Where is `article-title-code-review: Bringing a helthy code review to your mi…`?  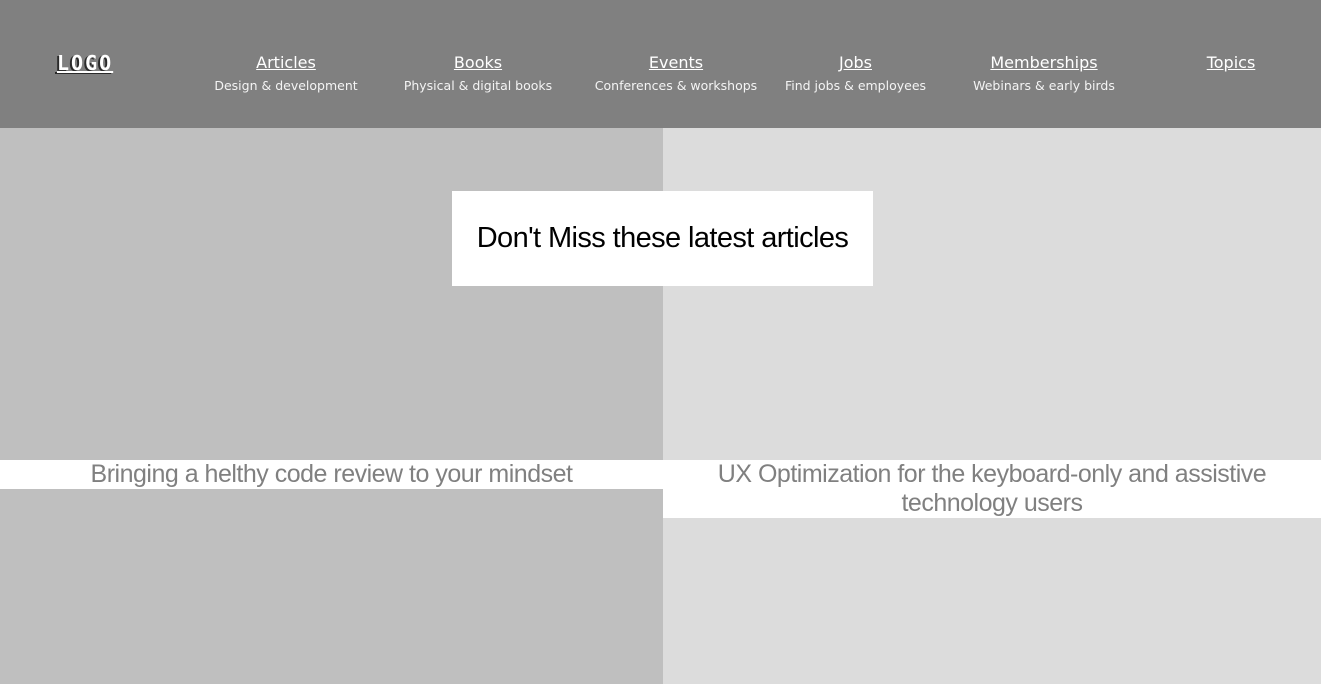
article-title-code-review: Bringing a helthy code review to your mi… is located at coordinates (331, 474).